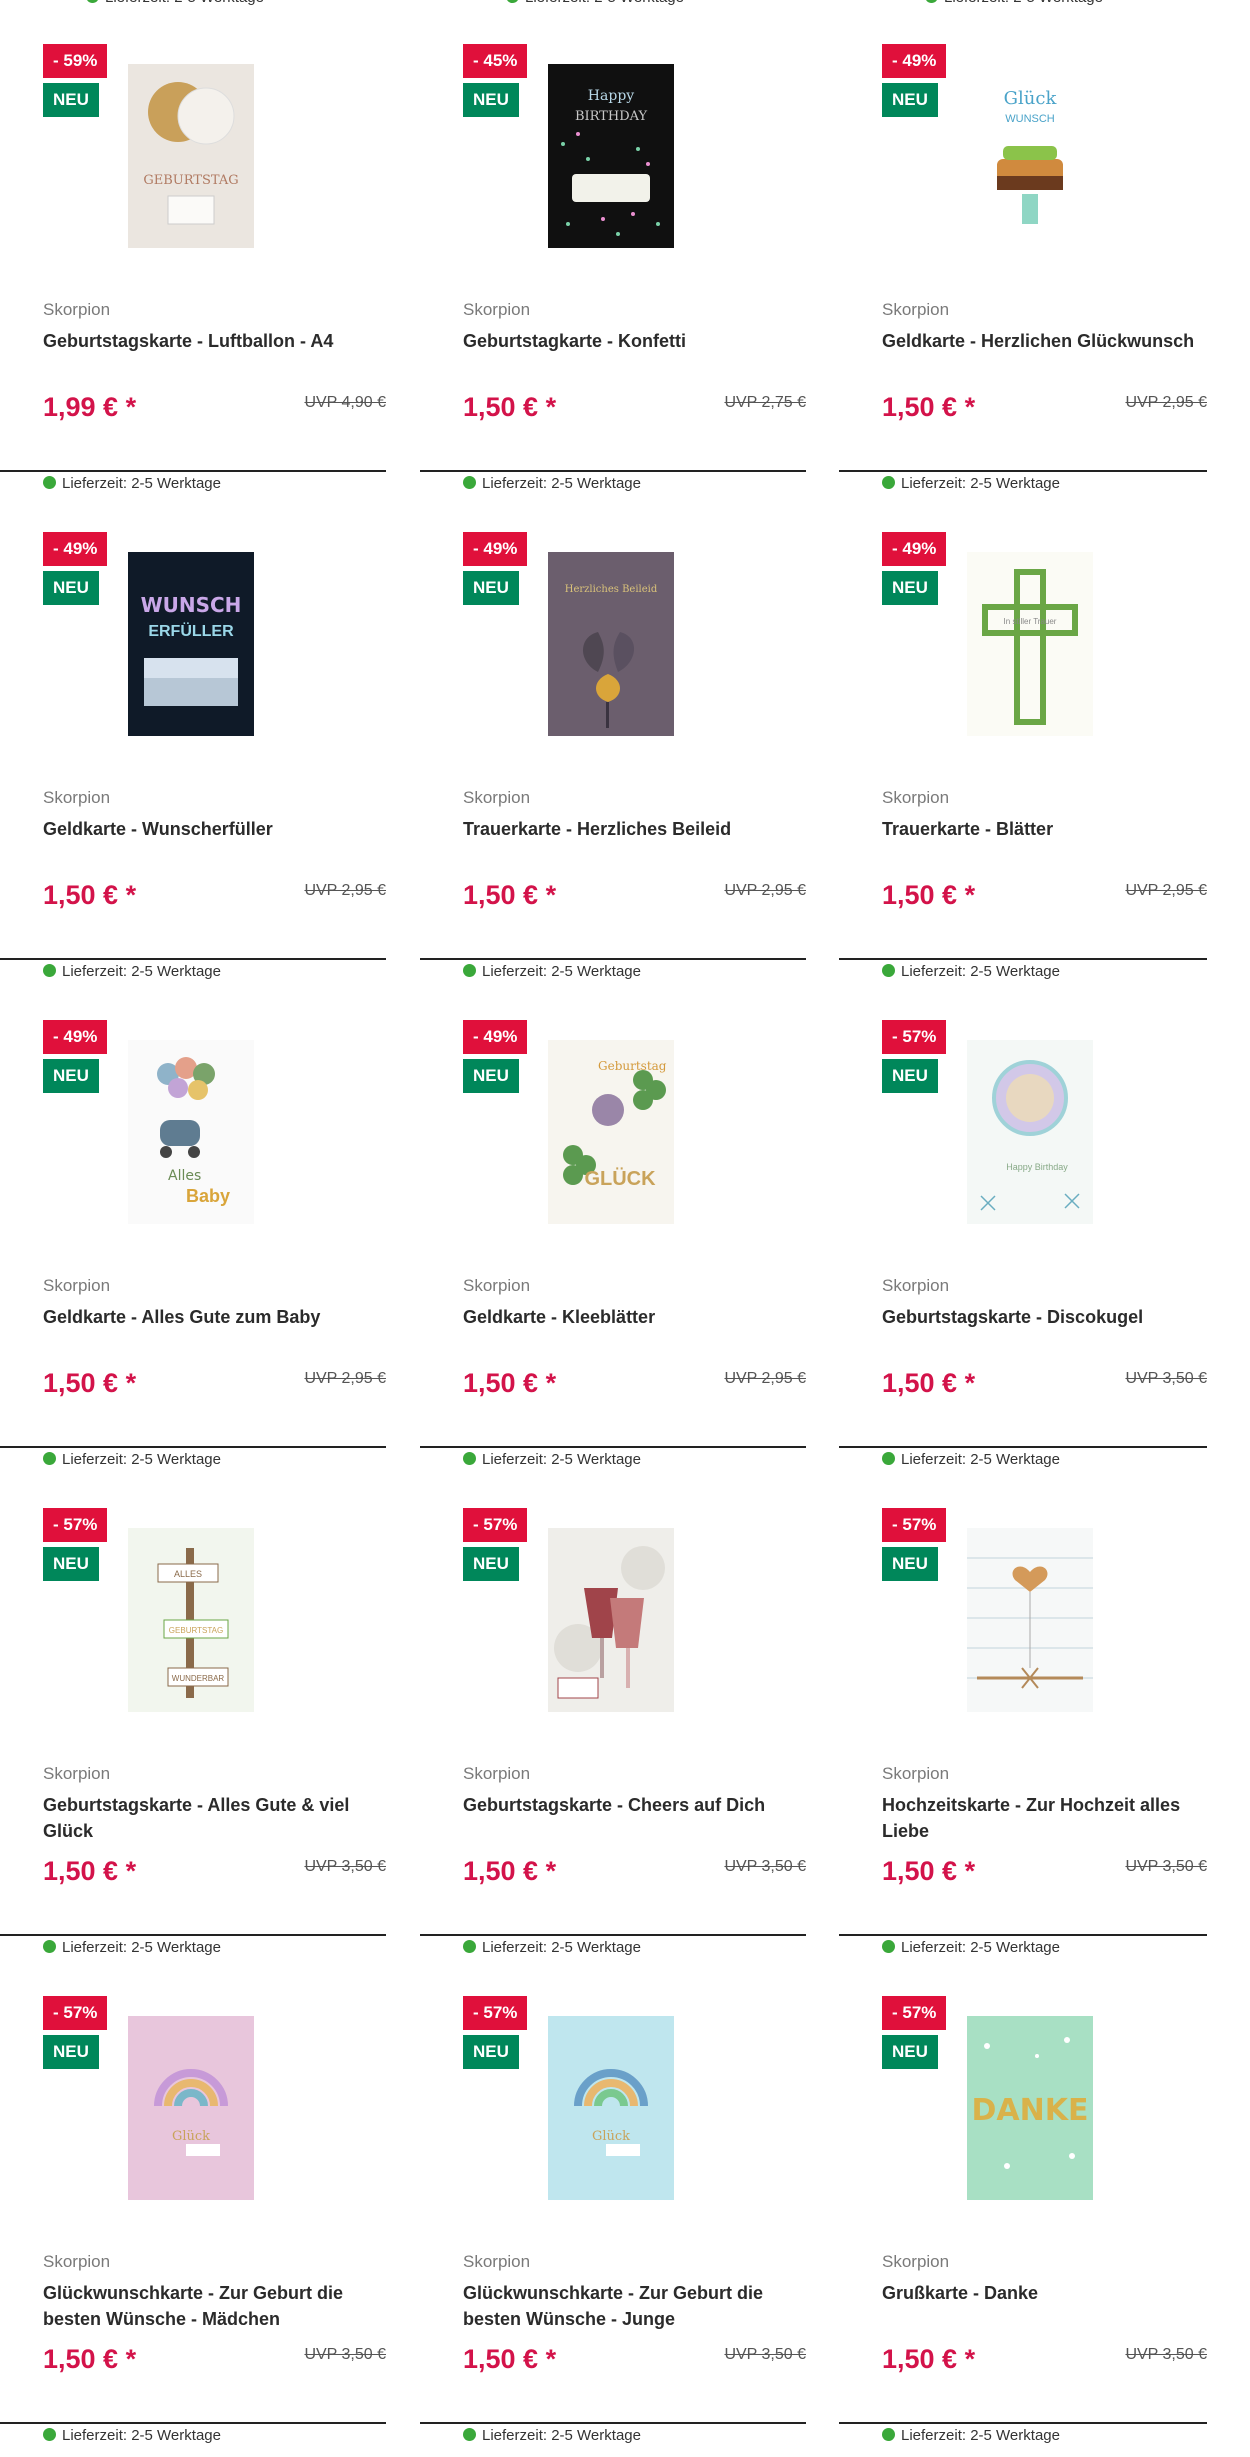  Describe the element at coordinates (184, 1176) in the screenshot. I see `svg-text: Alles` at that location.